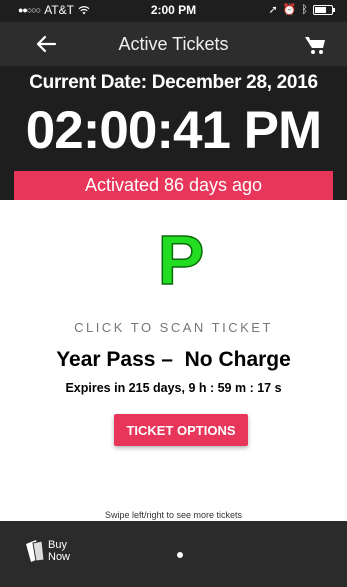 Image resolution: width=347 pixels, height=587 pixels. I want to click on bottom-bar: Buy Now, so click(173, 554).